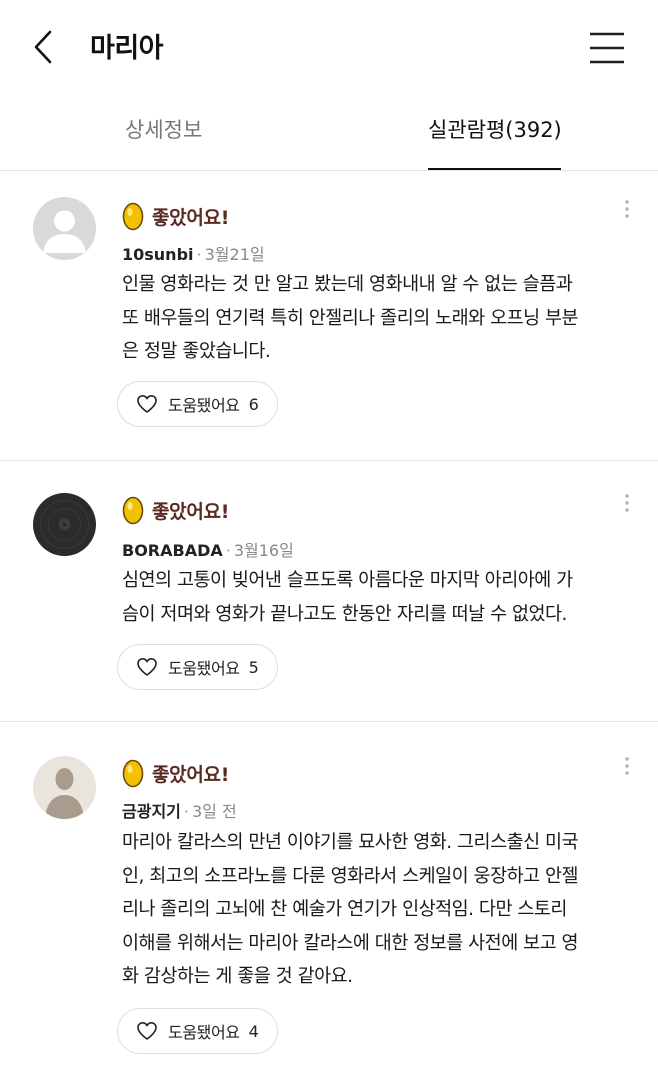 This screenshot has height=1088, width=658. I want to click on review-meta: 금광지기 · 3일 전, so click(179, 810).